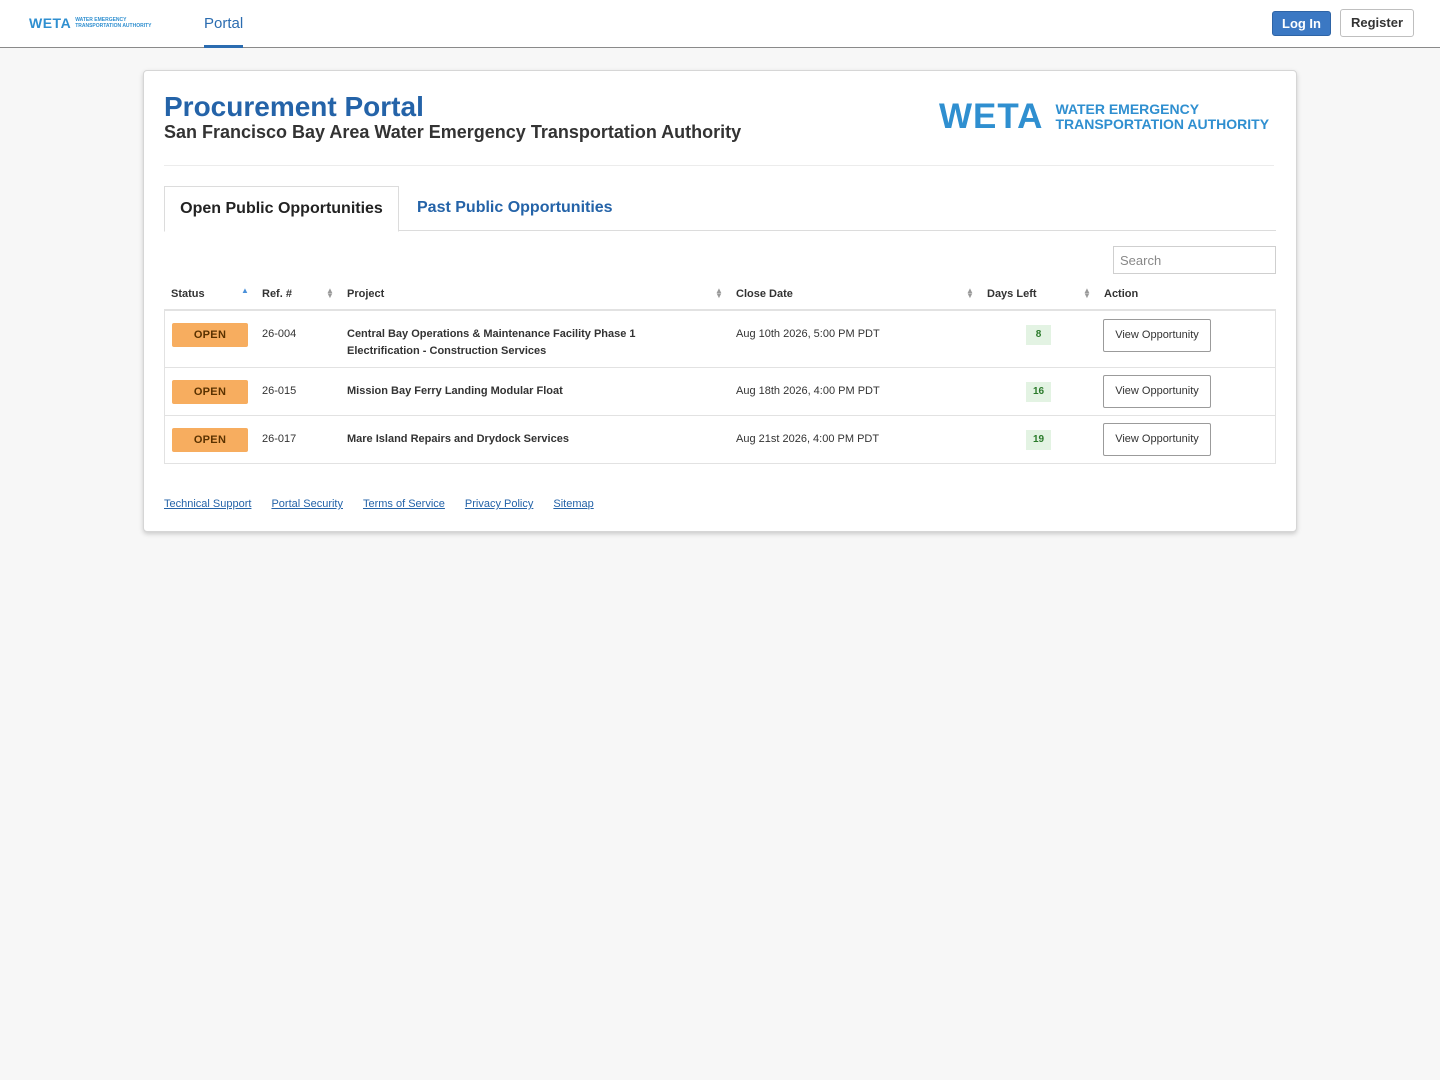  I want to click on col-ref: Ref. #, so click(277, 294).